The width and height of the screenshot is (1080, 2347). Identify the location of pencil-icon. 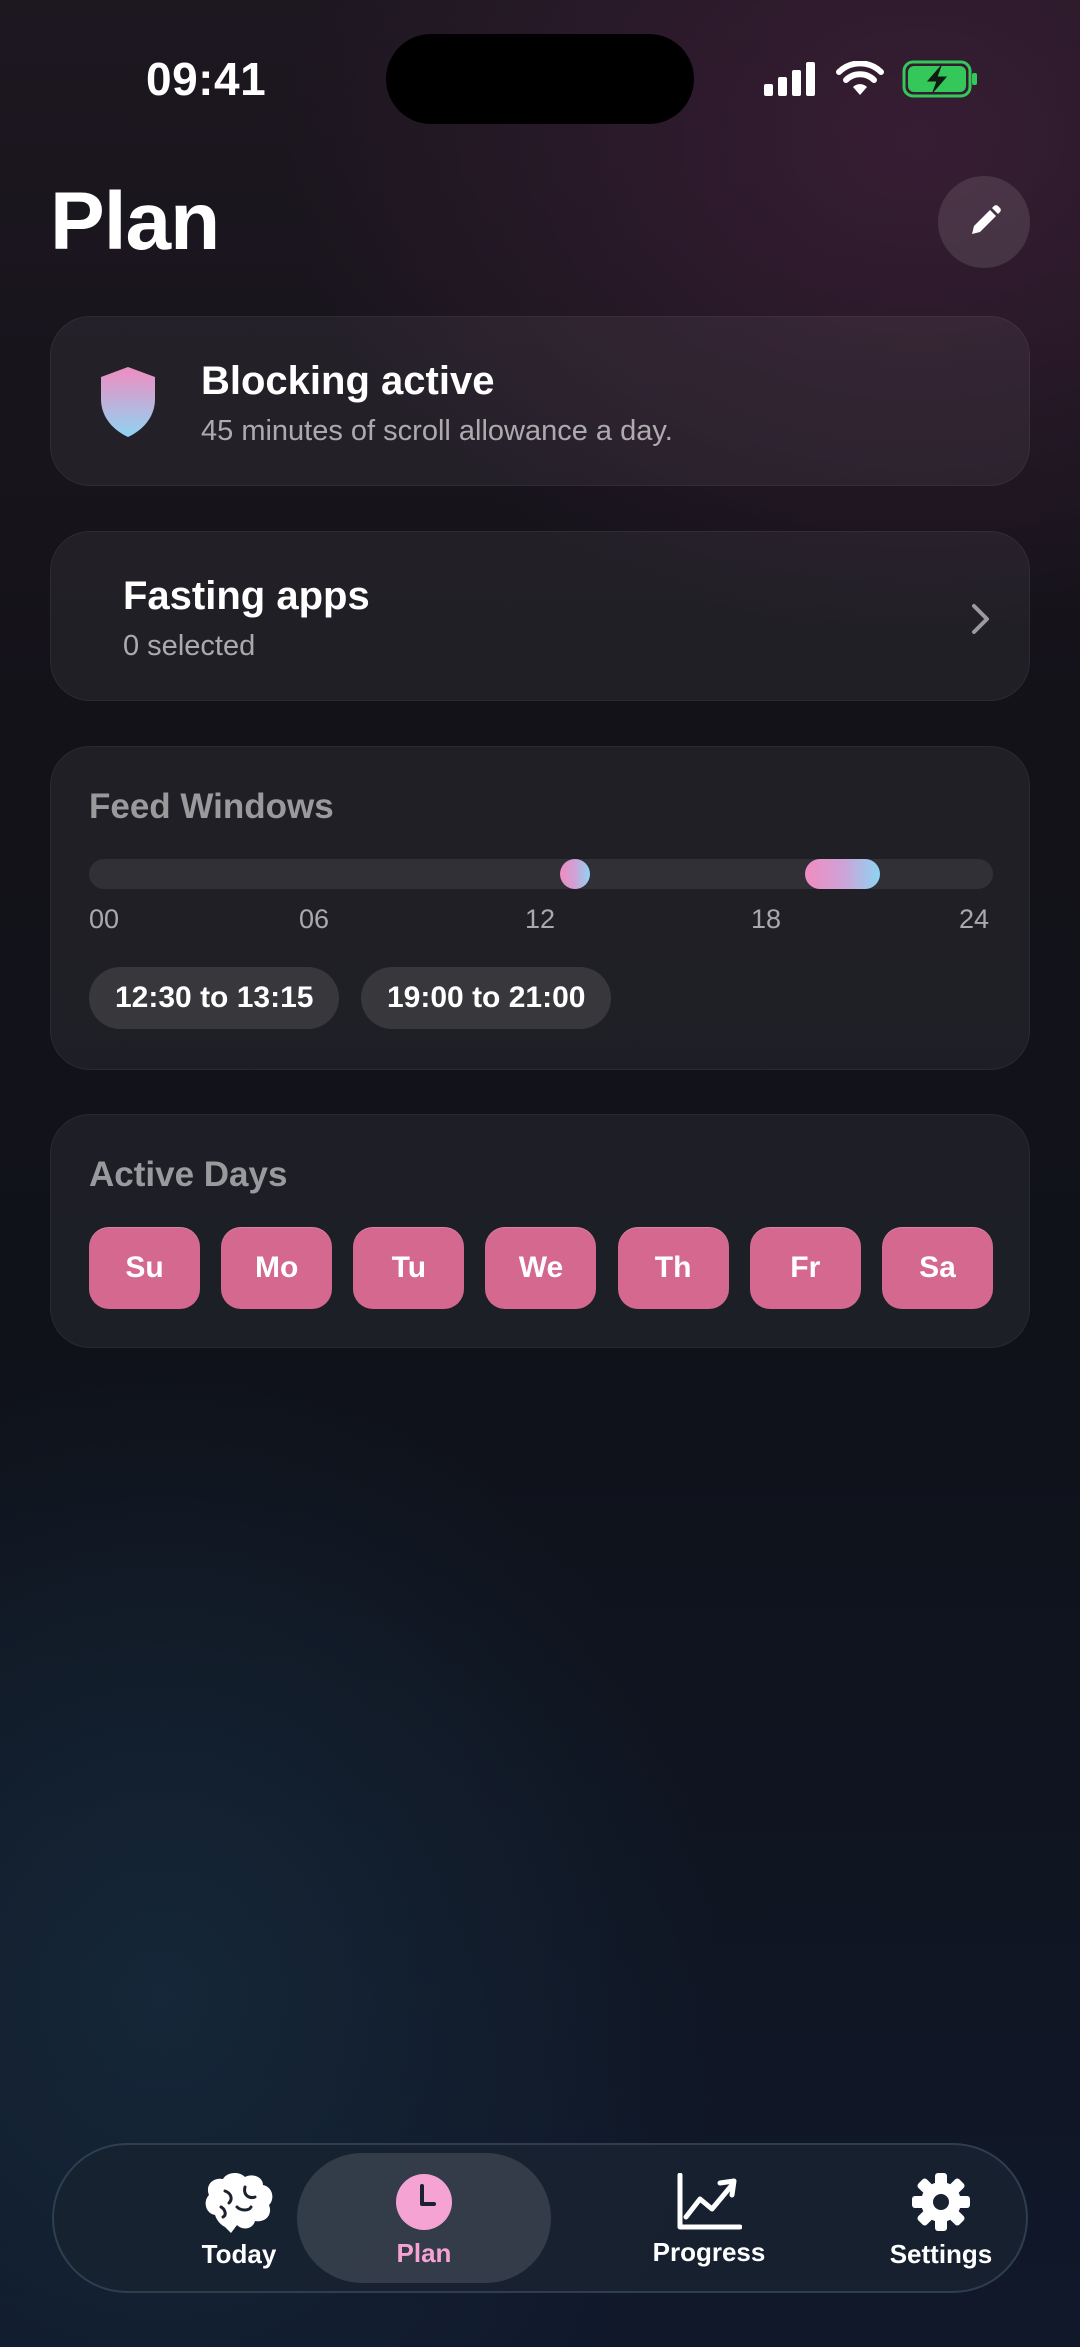
(986, 219).